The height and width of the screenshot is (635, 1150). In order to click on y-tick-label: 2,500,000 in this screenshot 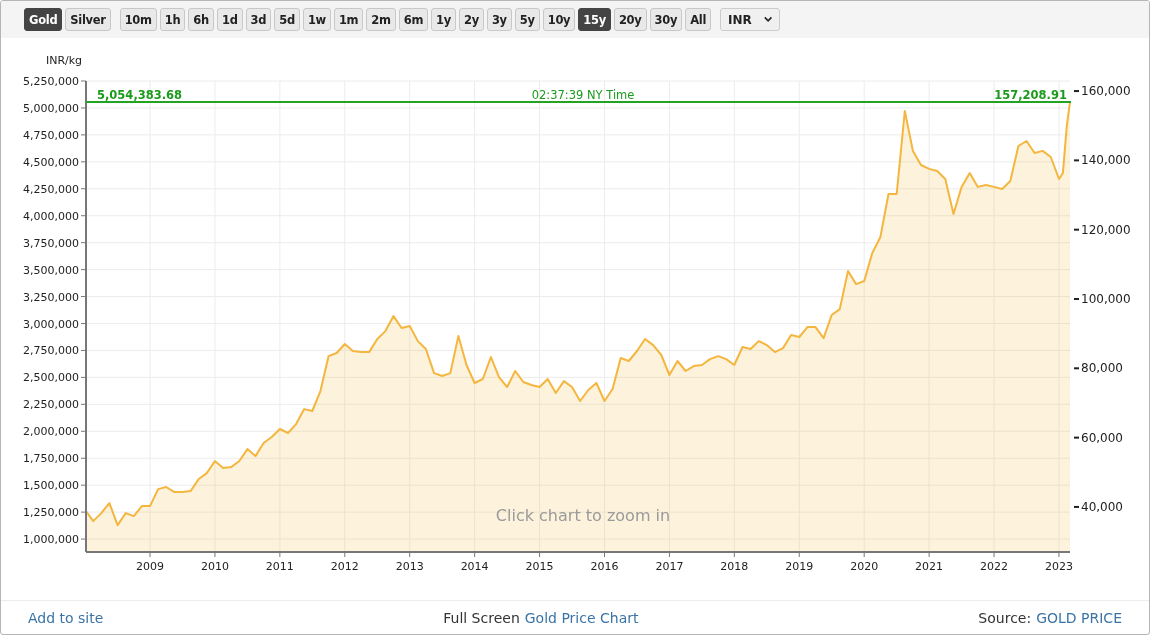, I will do `click(51, 378)`.